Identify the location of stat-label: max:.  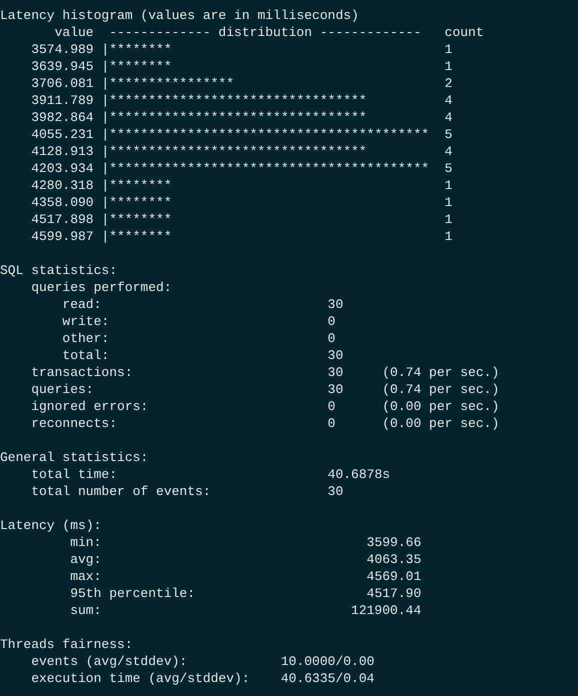
(86, 576).